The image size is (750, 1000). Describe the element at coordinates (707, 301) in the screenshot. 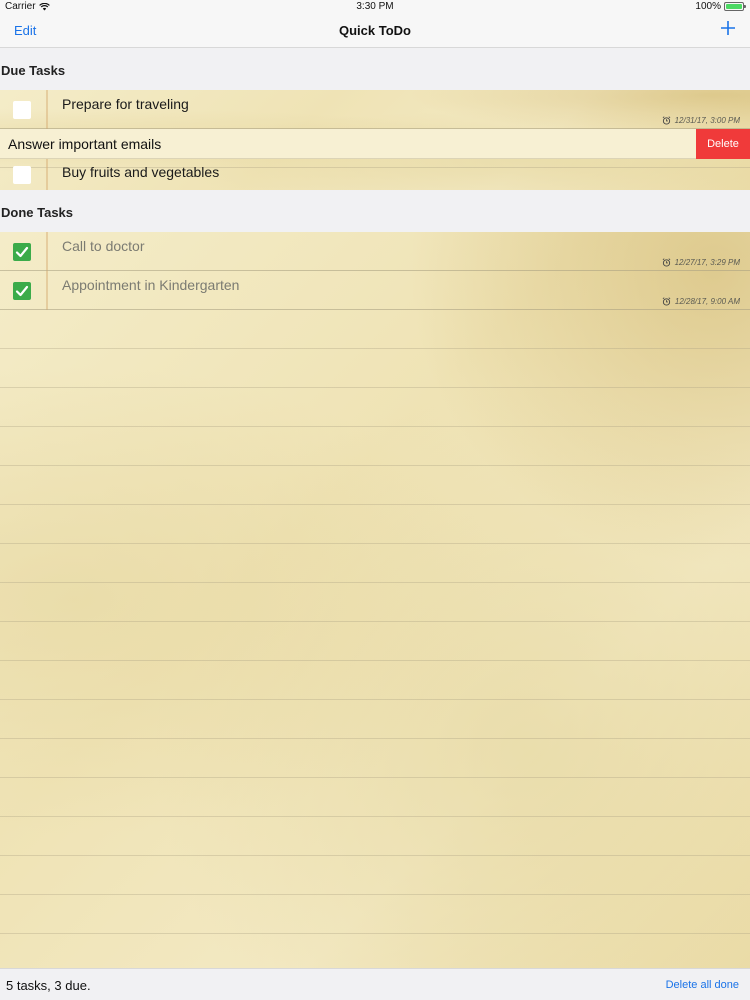

I see `due-date-text: 12/28/17, 9:00 AM` at that location.